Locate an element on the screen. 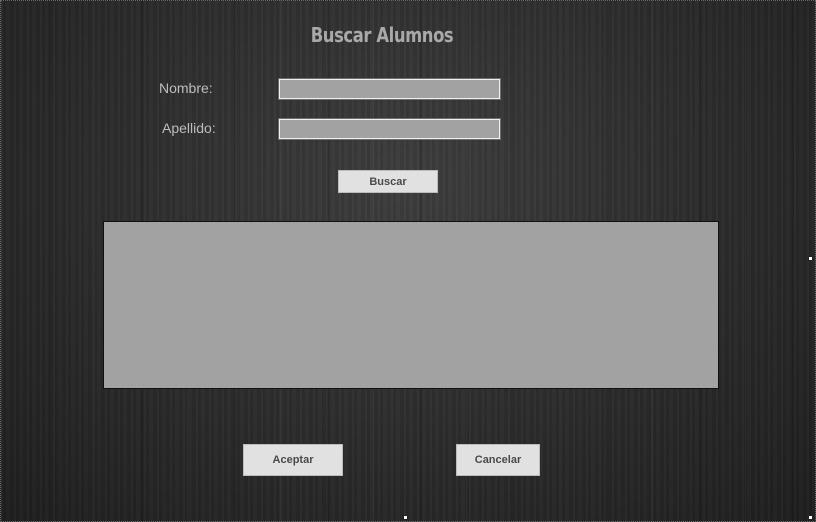 This screenshot has width=816, height=522. resize-handle-right-icon is located at coordinates (810, 258).